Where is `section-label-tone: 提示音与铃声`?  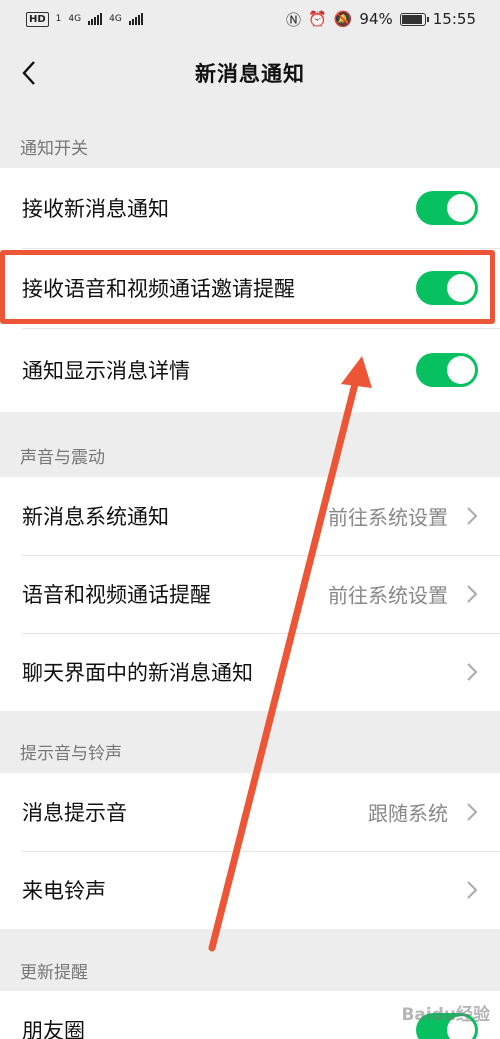
section-label-tone: 提示音与铃声 is located at coordinates (71, 754).